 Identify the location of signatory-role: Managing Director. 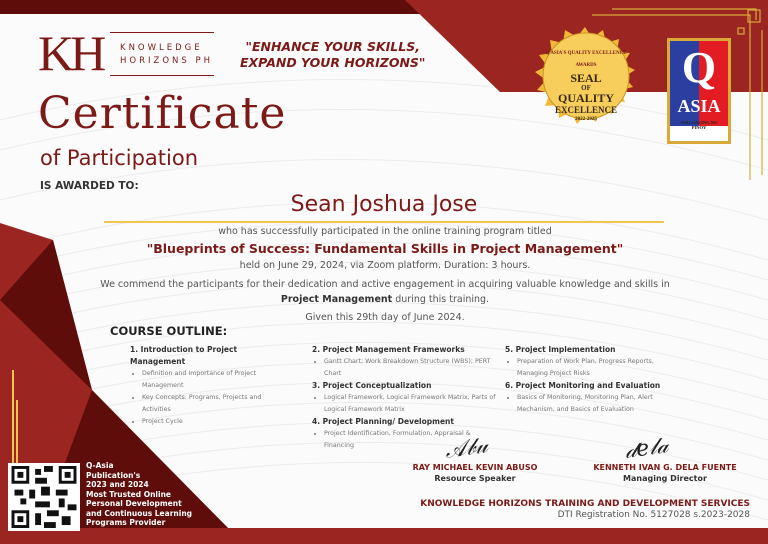
(665, 478).